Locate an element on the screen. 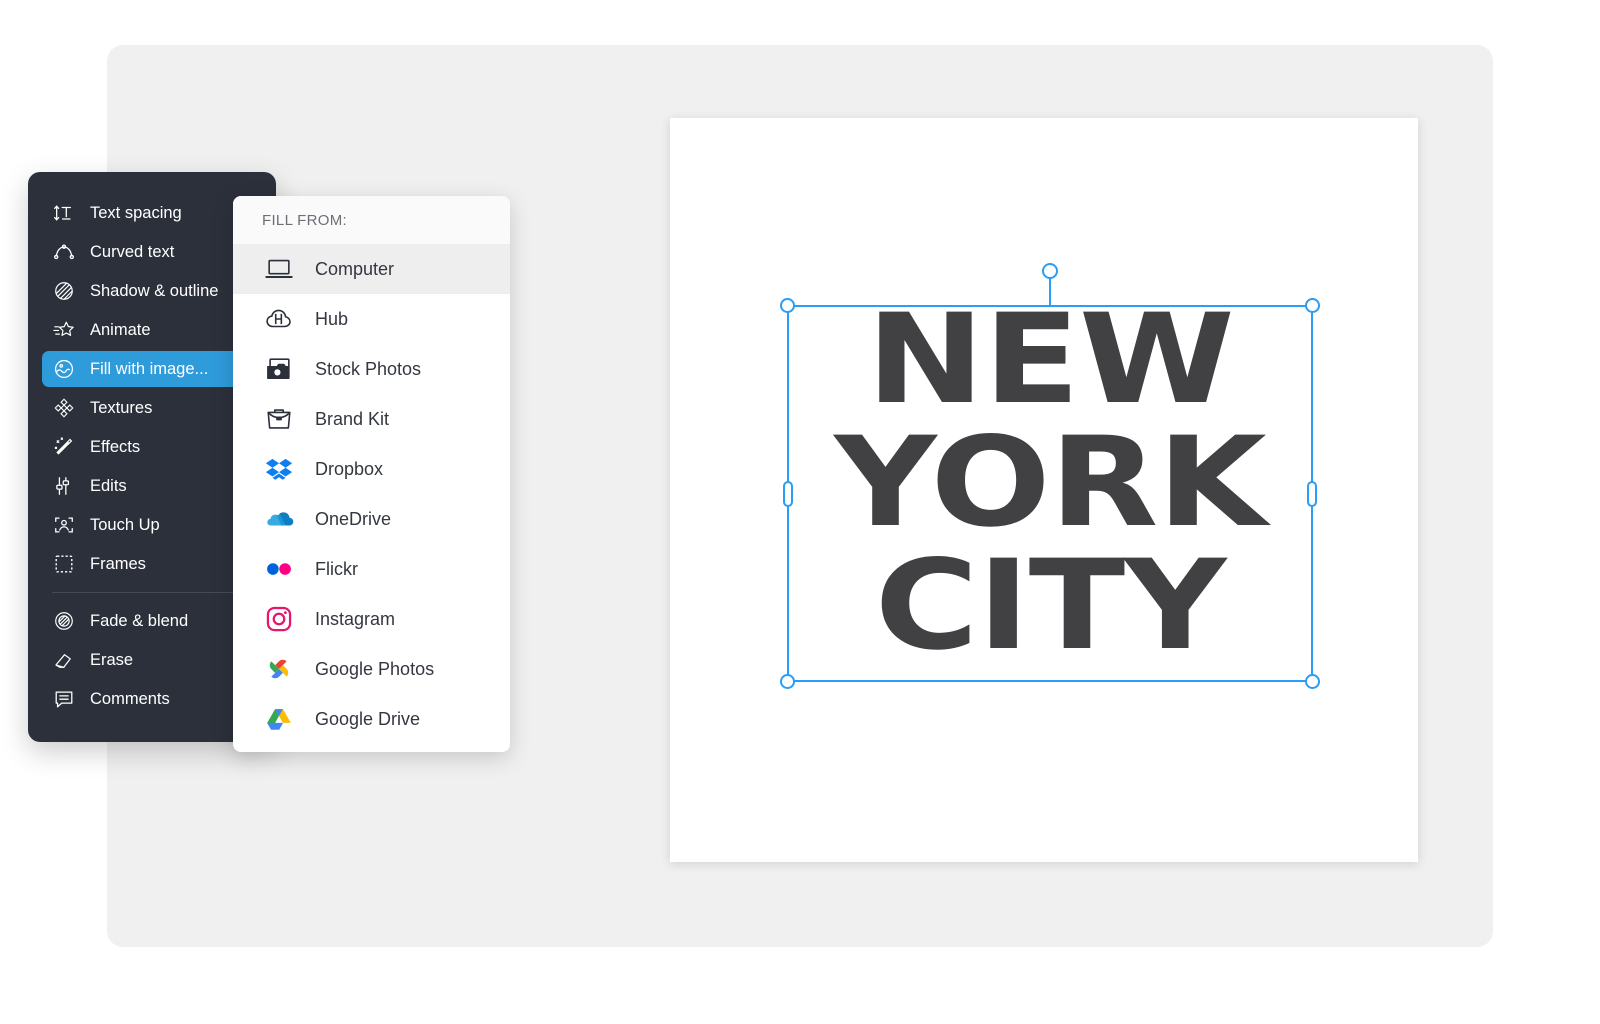 Image resolution: width=1600 pixels, height=1024 pixels. shadow-outline-icon is located at coordinates (64, 291).